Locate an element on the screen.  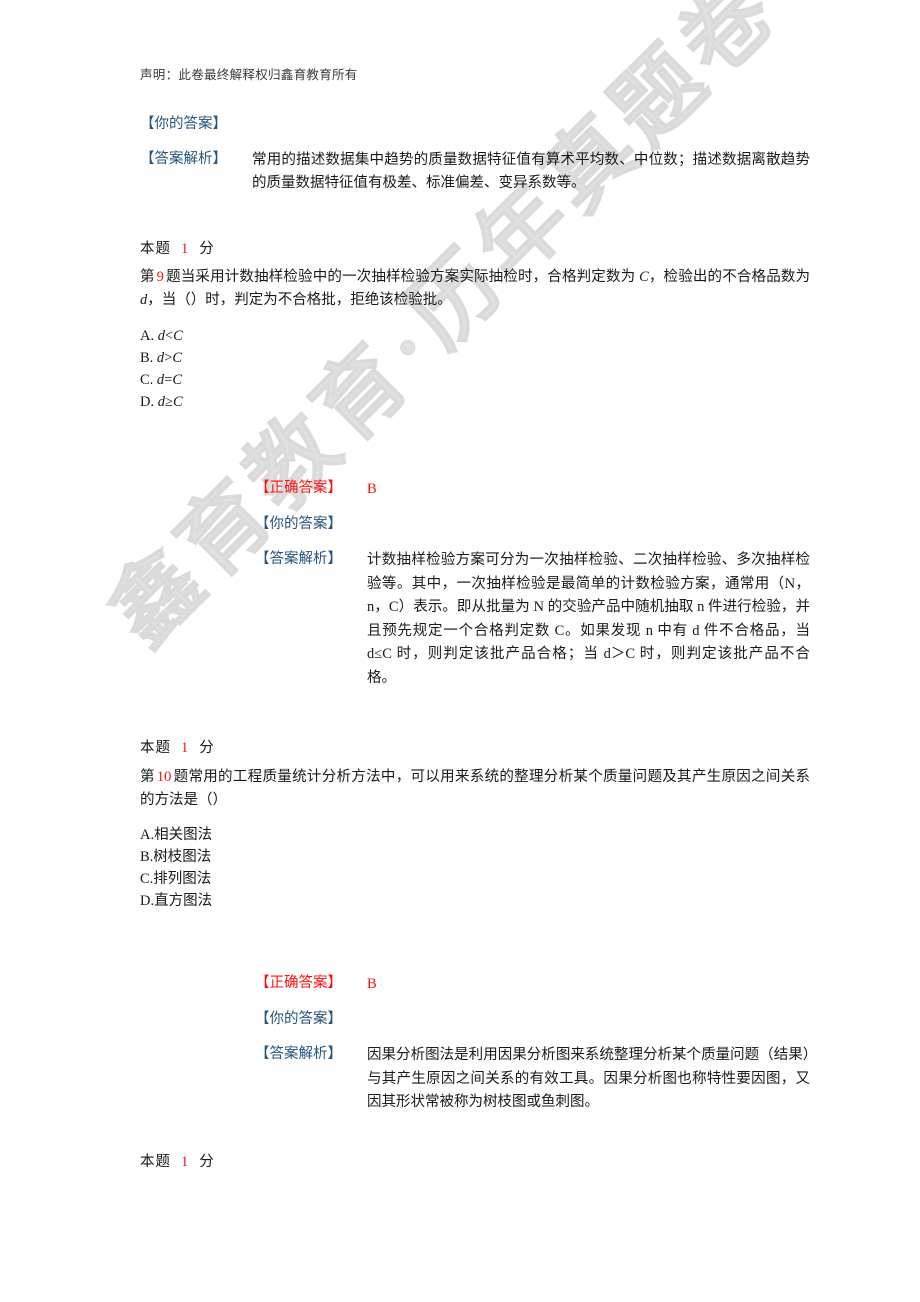
q10-suffix: 题 is located at coordinates (181, 777).